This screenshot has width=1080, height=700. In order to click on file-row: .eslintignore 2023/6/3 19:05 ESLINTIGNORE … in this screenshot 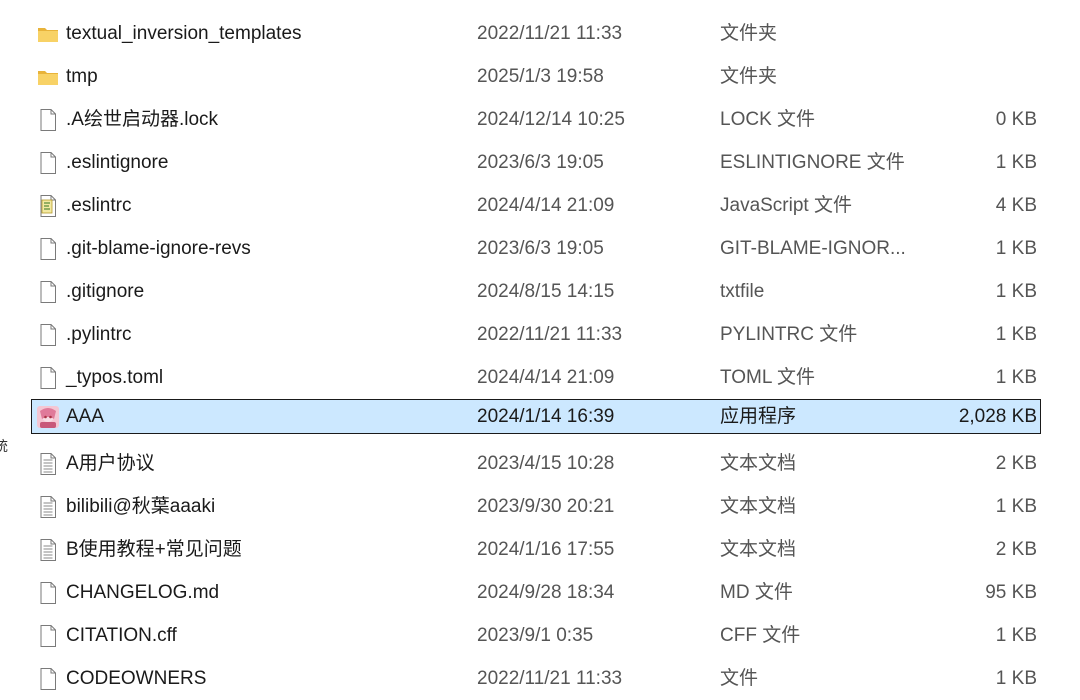, I will do `click(540, 162)`.